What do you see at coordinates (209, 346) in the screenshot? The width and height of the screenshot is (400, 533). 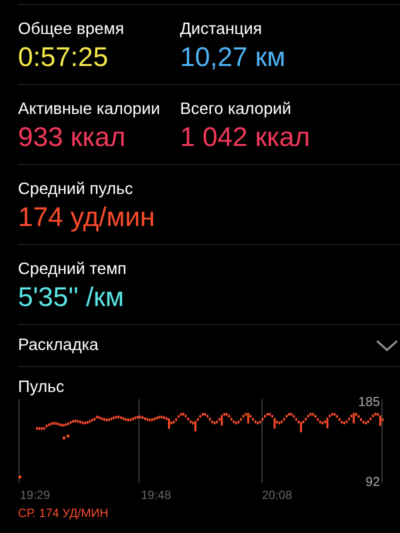 I see `splits-row: Раскладка` at bounding box center [209, 346].